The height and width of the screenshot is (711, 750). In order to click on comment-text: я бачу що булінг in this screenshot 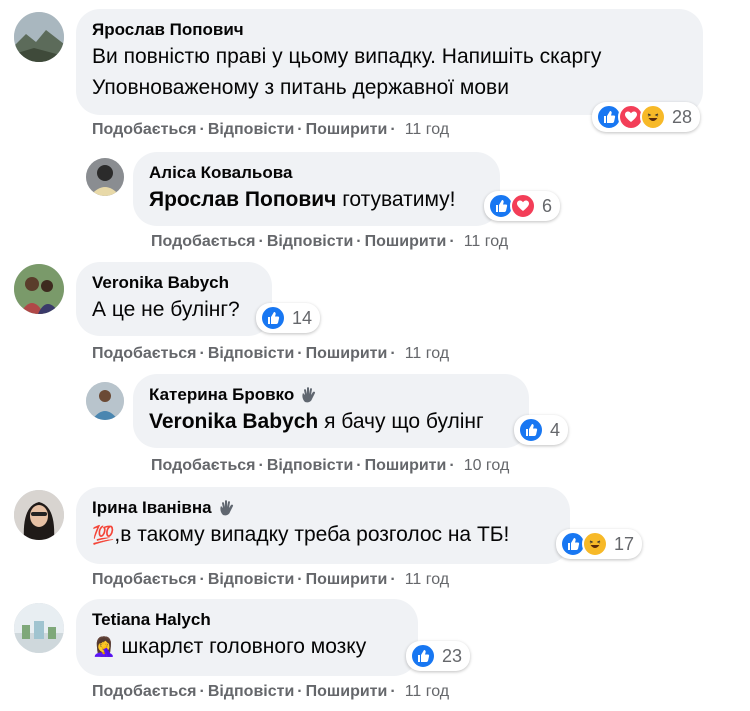, I will do `click(401, 421)`.